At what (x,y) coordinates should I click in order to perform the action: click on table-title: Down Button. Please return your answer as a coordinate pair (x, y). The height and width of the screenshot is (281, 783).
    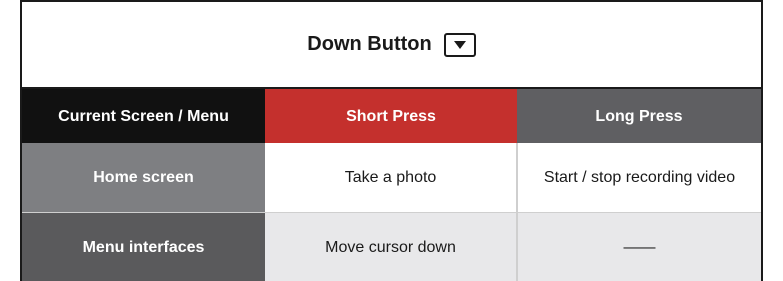
    Looking at the image, I should click on (369, 44).